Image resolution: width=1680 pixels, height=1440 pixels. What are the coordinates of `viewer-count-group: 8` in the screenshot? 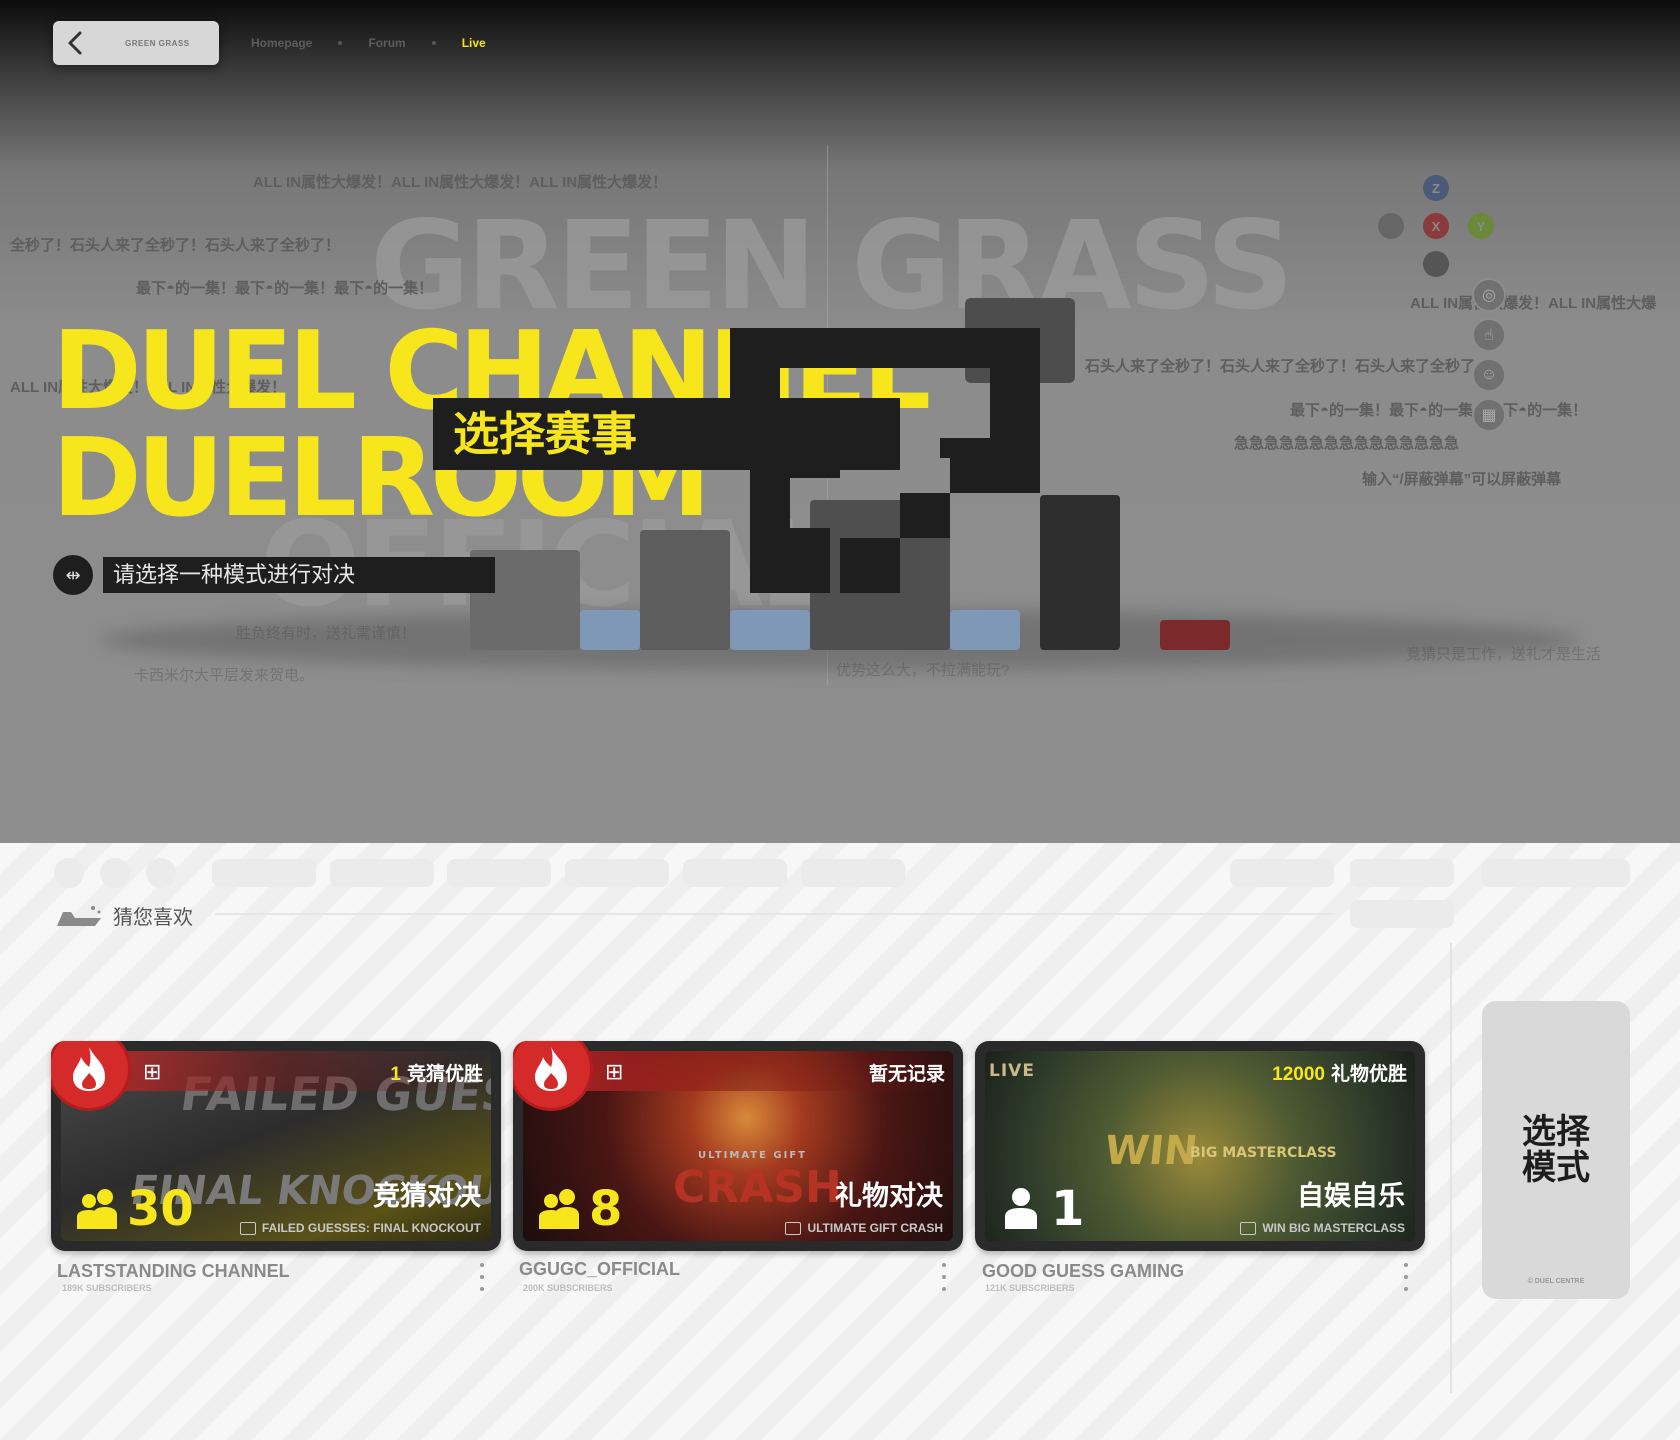 It's located at (578, 1209).